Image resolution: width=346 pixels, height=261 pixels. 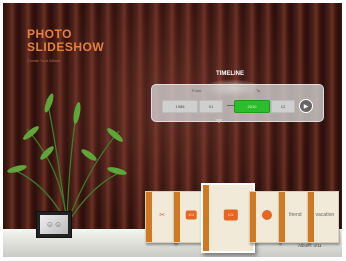 I want to click on album-6: vacation, so click(x=323, y=217).